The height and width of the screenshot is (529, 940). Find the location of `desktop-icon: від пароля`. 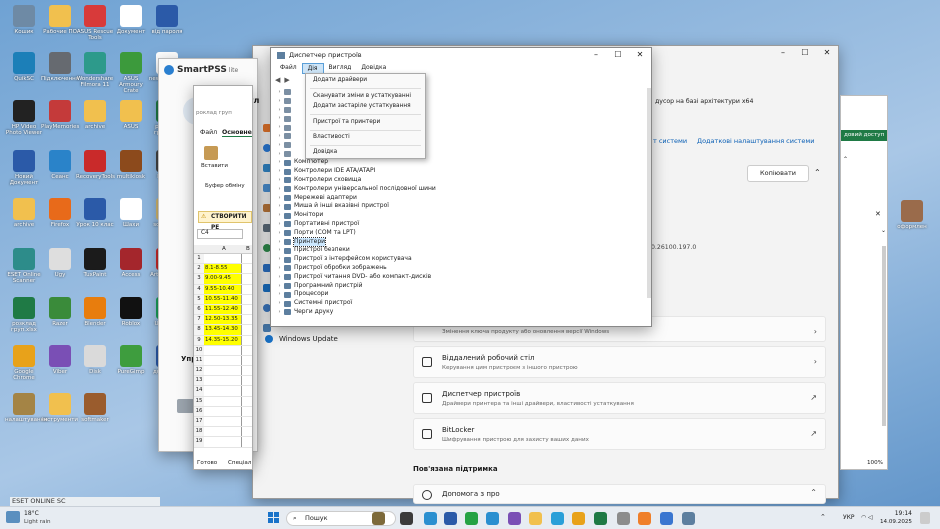

desktop-icon: від пароля is located at coordinates (167, 20).